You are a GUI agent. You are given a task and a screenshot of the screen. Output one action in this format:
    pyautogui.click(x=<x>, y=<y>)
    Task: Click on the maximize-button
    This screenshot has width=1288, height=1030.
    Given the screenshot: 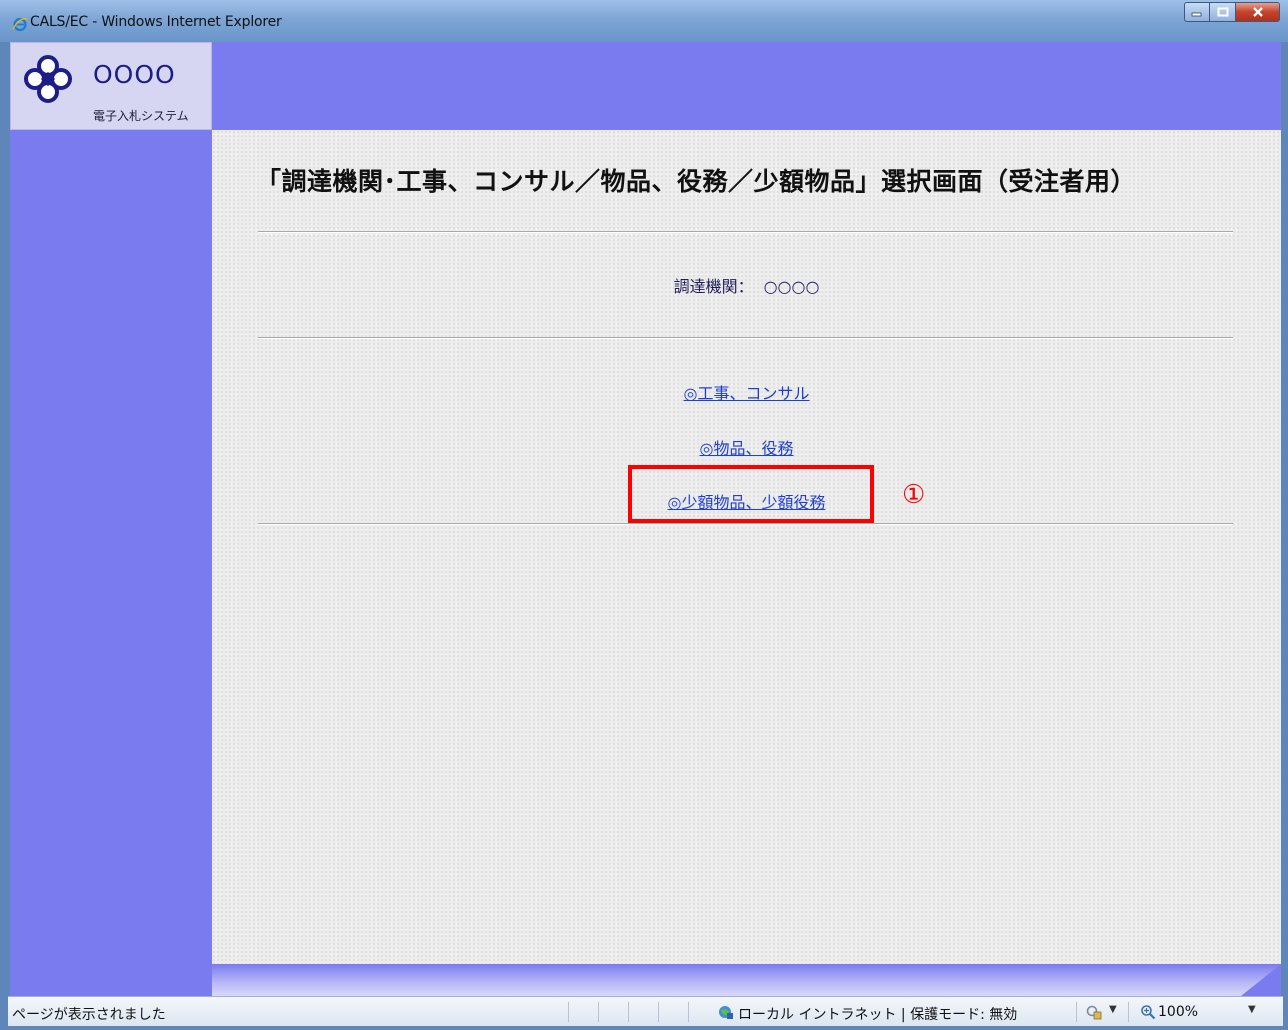 What is the action you would take?
    pyautogui.click(x=1223, y=12)
    